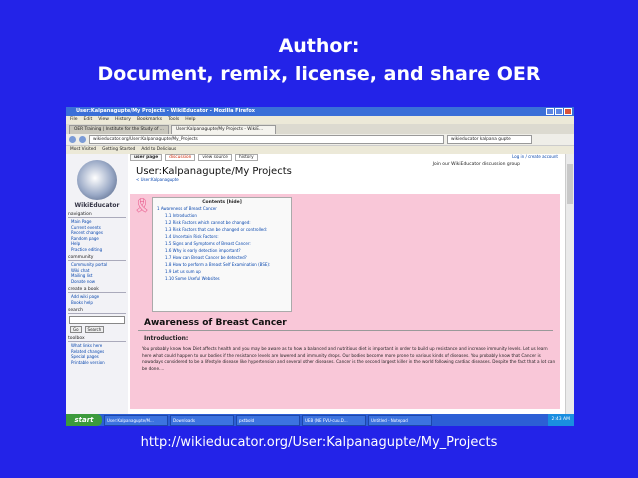  What do you see at coordinates (99, 303) in the screenshot?
I see `sidebar-item: Books help` at bounding box center [99, 303].